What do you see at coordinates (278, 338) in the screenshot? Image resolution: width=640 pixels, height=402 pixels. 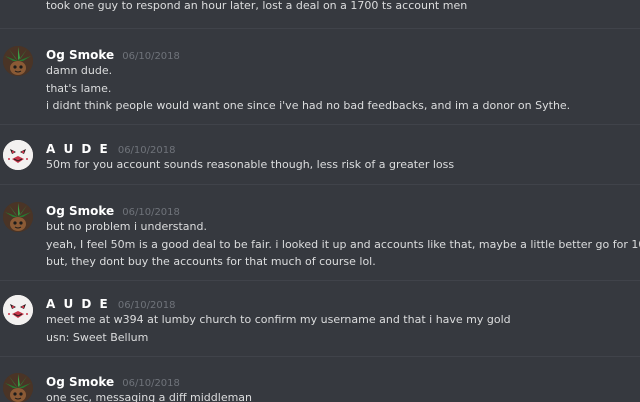 I see `message-line: usn: Sweet Bellum` at bounding box center [278, 338].